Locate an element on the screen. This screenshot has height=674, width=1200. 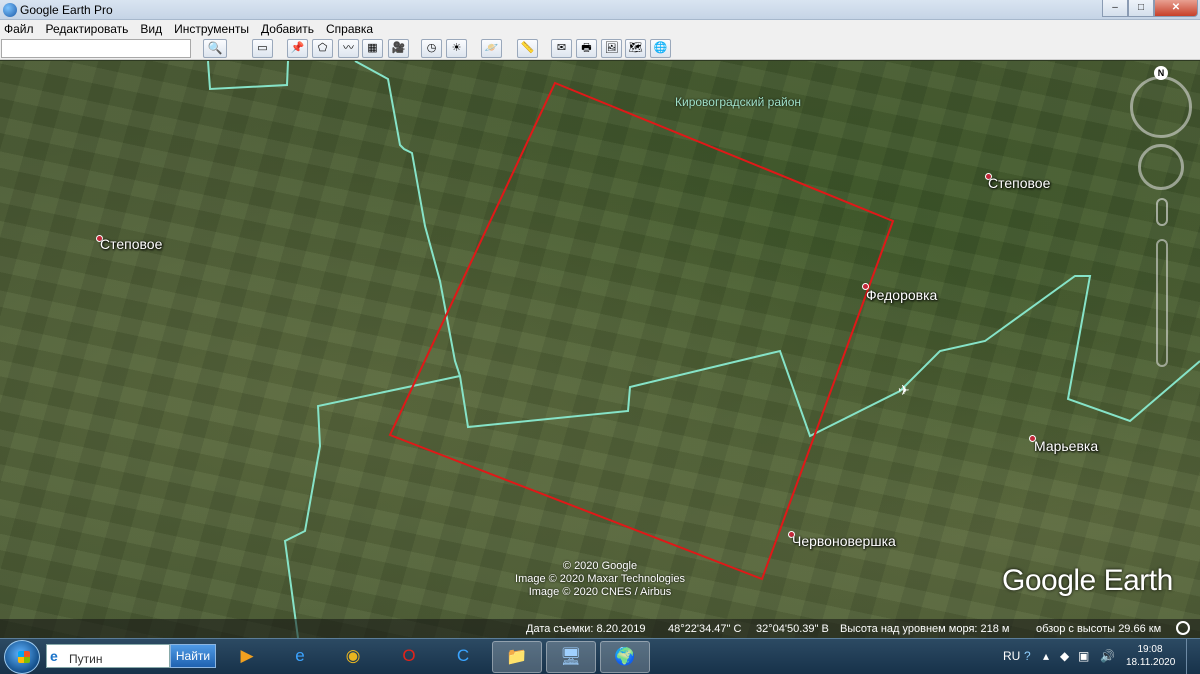
email-icon: ✉ is located at coordinates (561, 48).